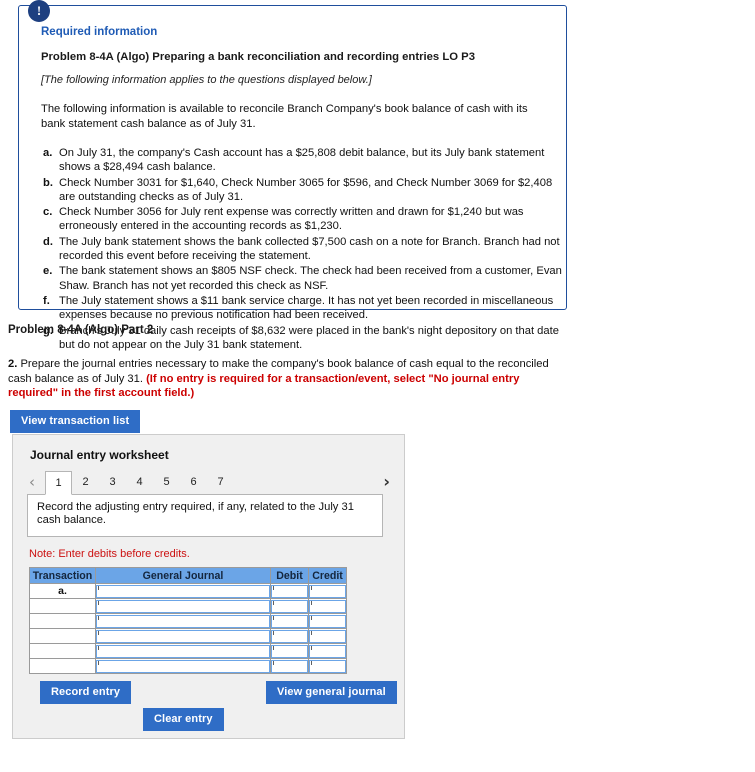 This screenshot has width=755, height=772. Describe the element at coordinates (386, 482) in the screenshot. I see `tab-next-arrow-icon: ›` at that location.